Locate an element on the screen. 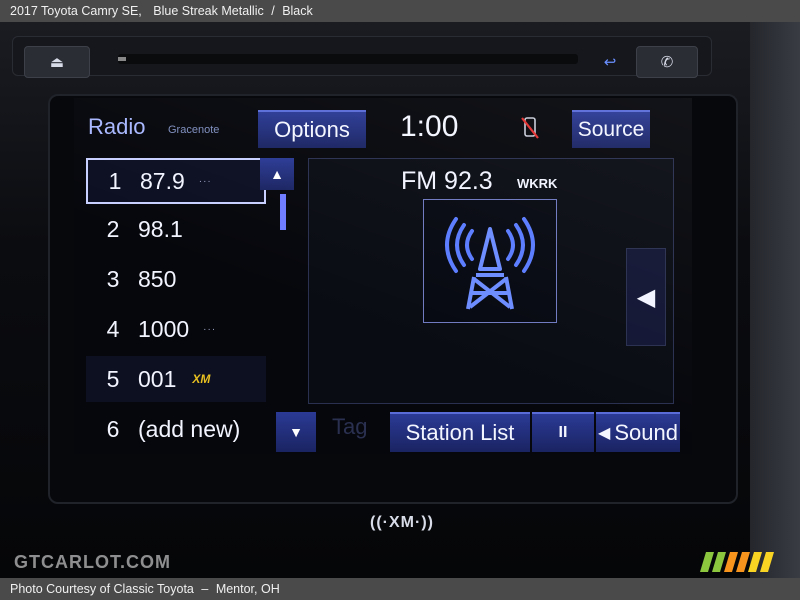  preset-4: 4 1000 ··· is located at coordinates (176, 329).